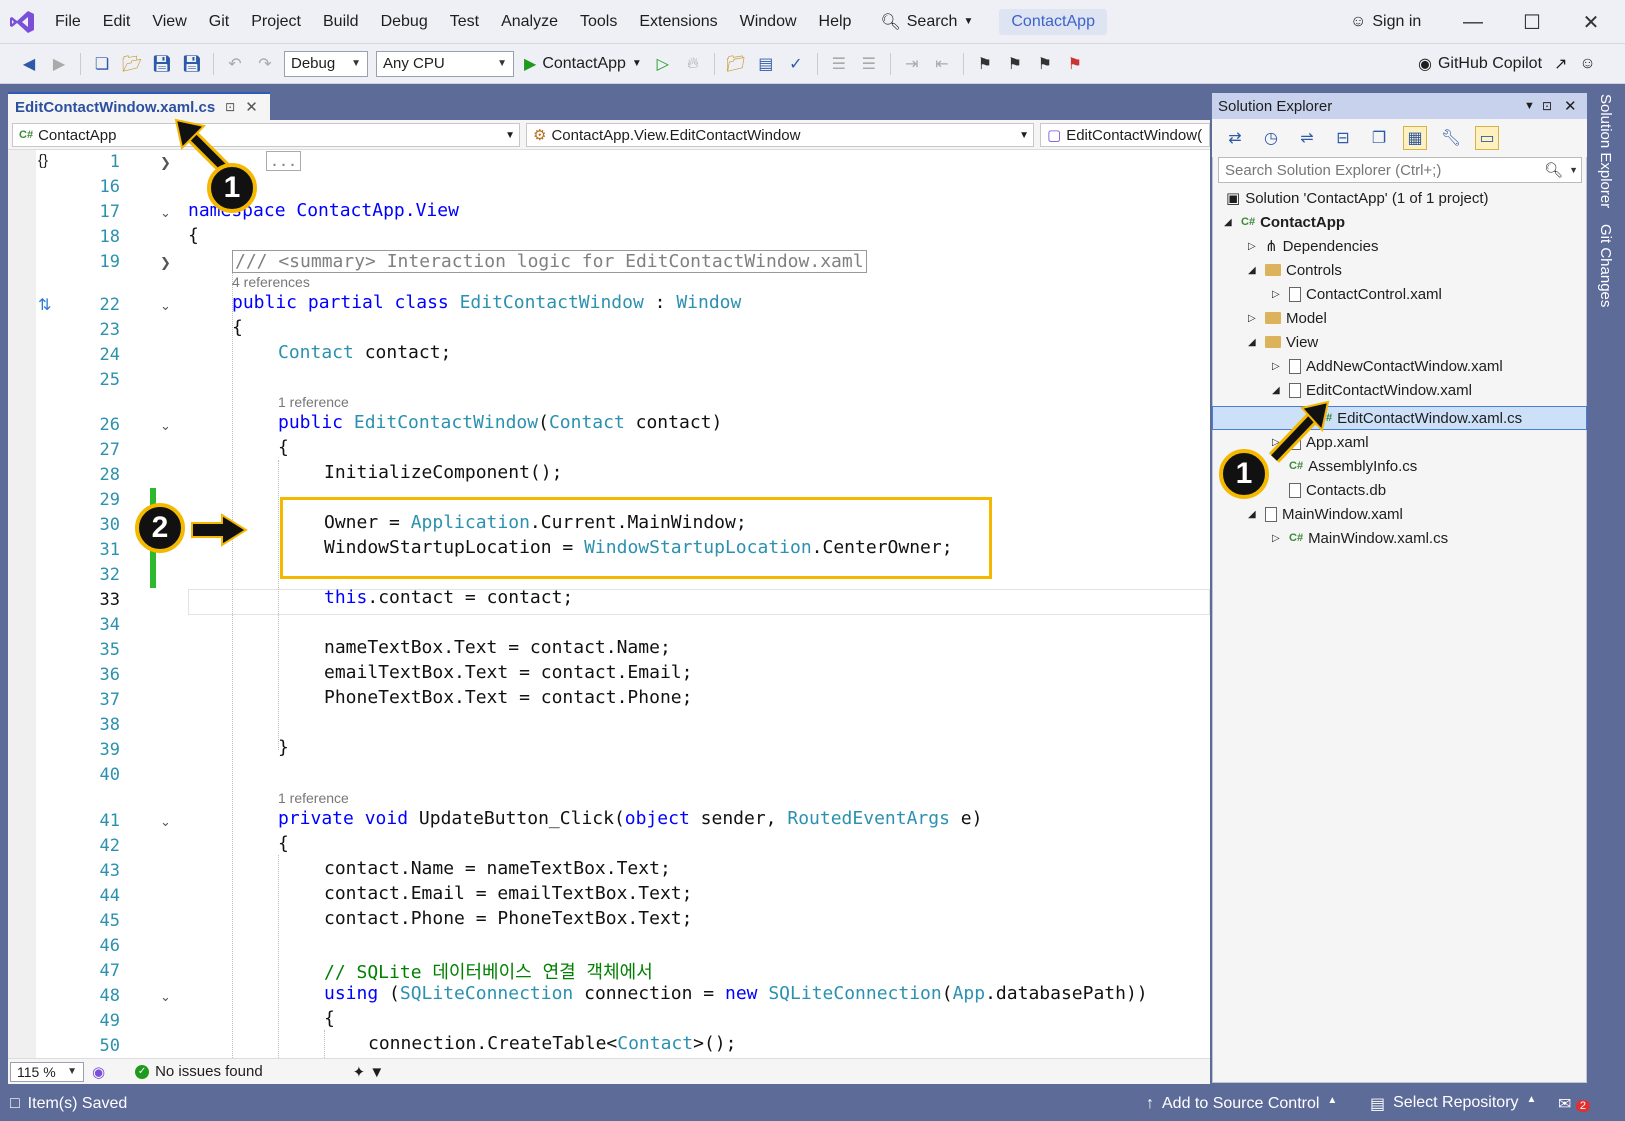 This screenshot has height=1121, width=1625. I want to click on type-dropdown: ⚙ ContactApp.View.EditContactWindow ▼, so click(780, 135).